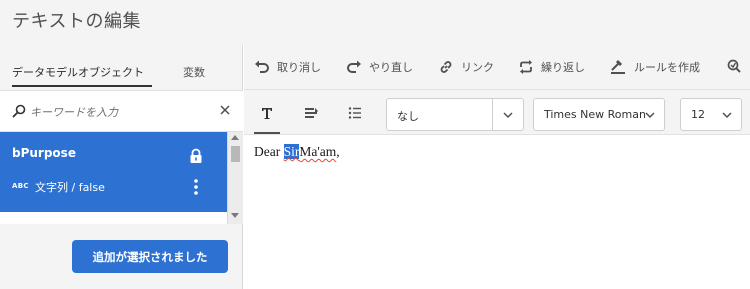 The image size is (750, 289). Describe the element at coordinates (526, 67) in the screenshot. I see `repeat-icon` at that location.